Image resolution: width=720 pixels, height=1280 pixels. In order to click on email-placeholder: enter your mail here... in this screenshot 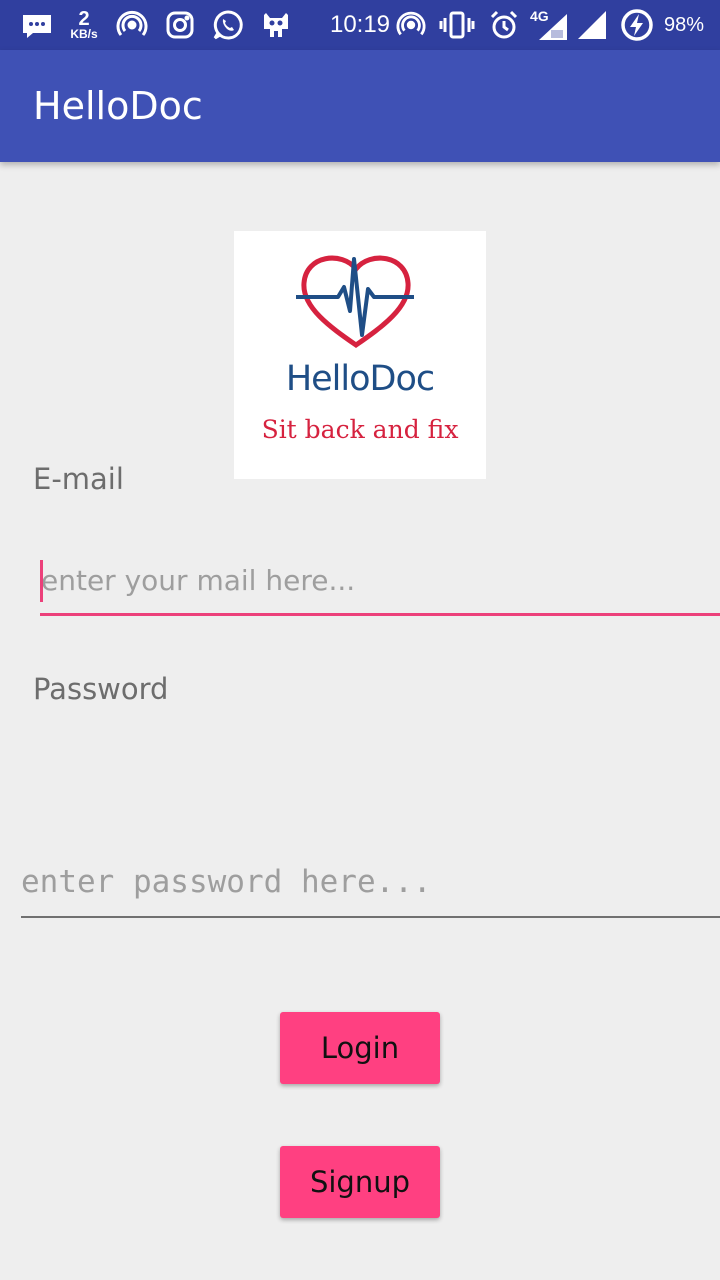, I will do `click(198, 580)`.